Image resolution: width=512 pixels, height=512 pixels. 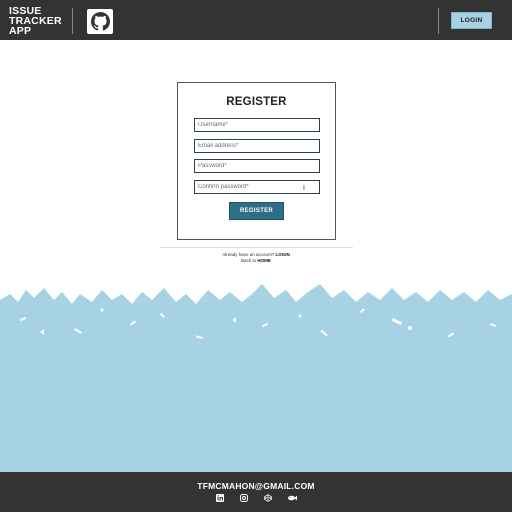 What do you see at coordinates (292, 498) in the screenshot?
I see `fish-icon` at bounding box center [292, 498].